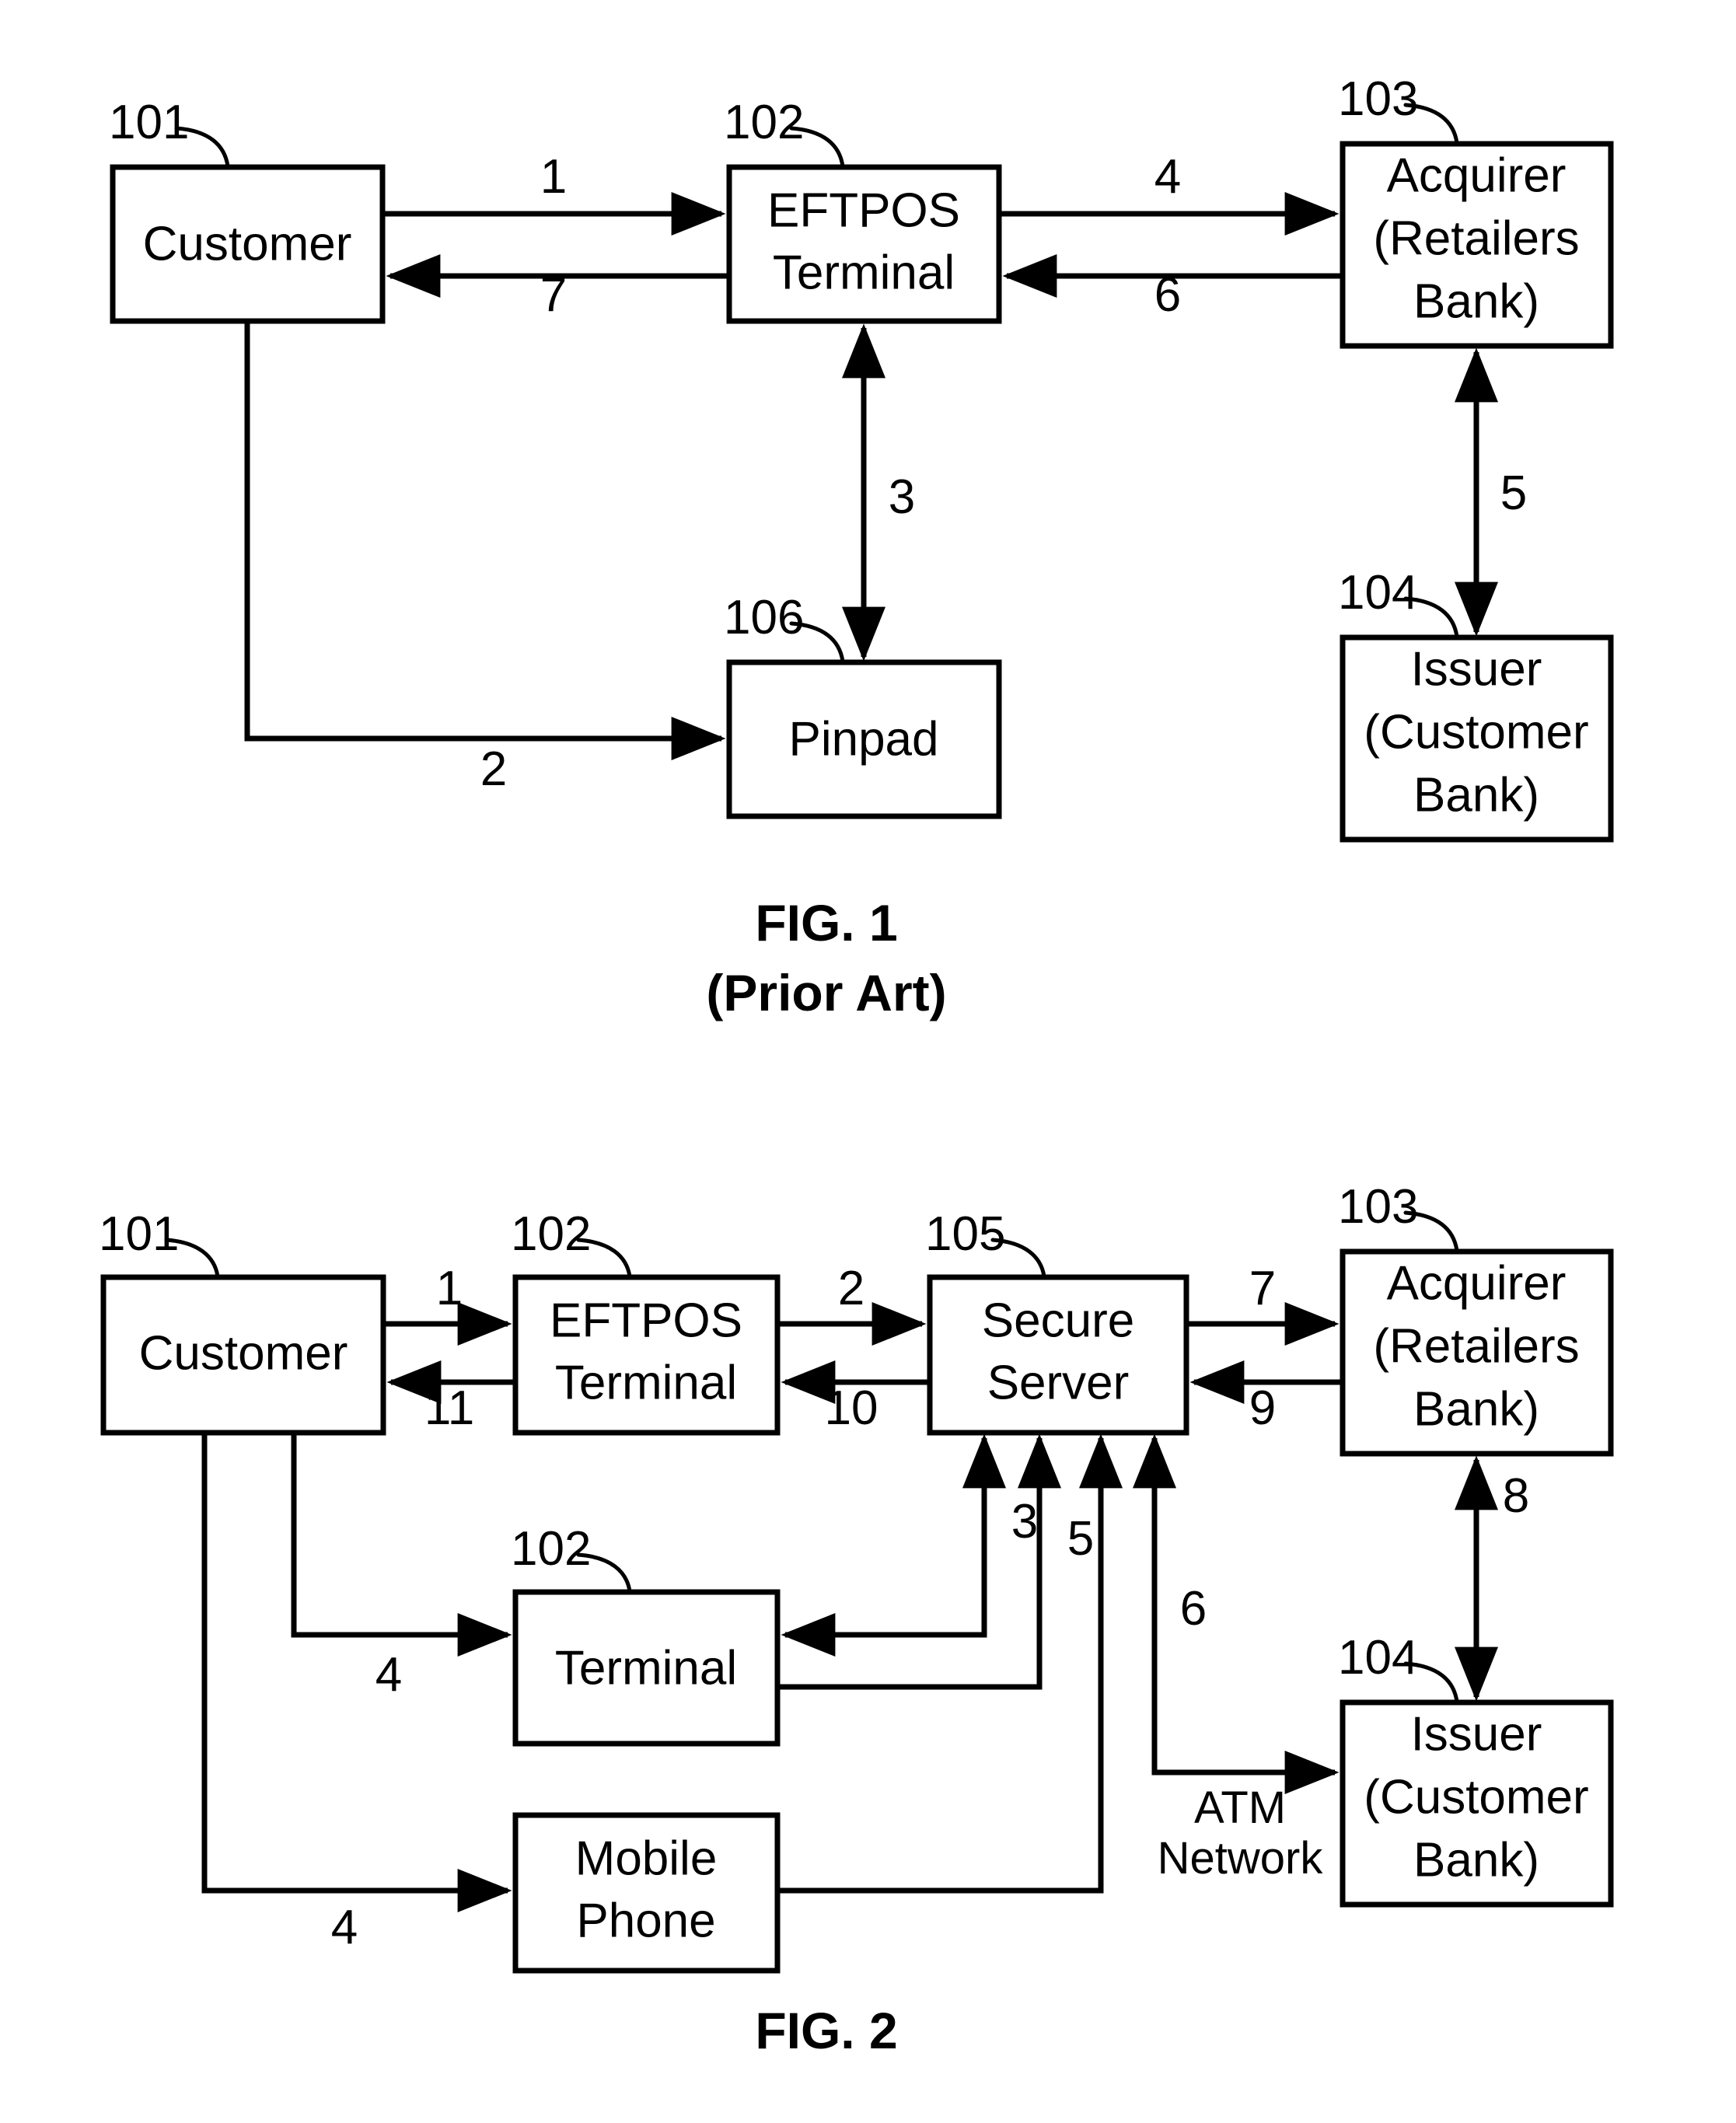 This screenshot has height=2123, width=1736. What do you see at coordinates (1477, 175) in the screenshot?
I see `fig1-acquirer-label-line1: Acquirer` at bounding box center [1477, 175].